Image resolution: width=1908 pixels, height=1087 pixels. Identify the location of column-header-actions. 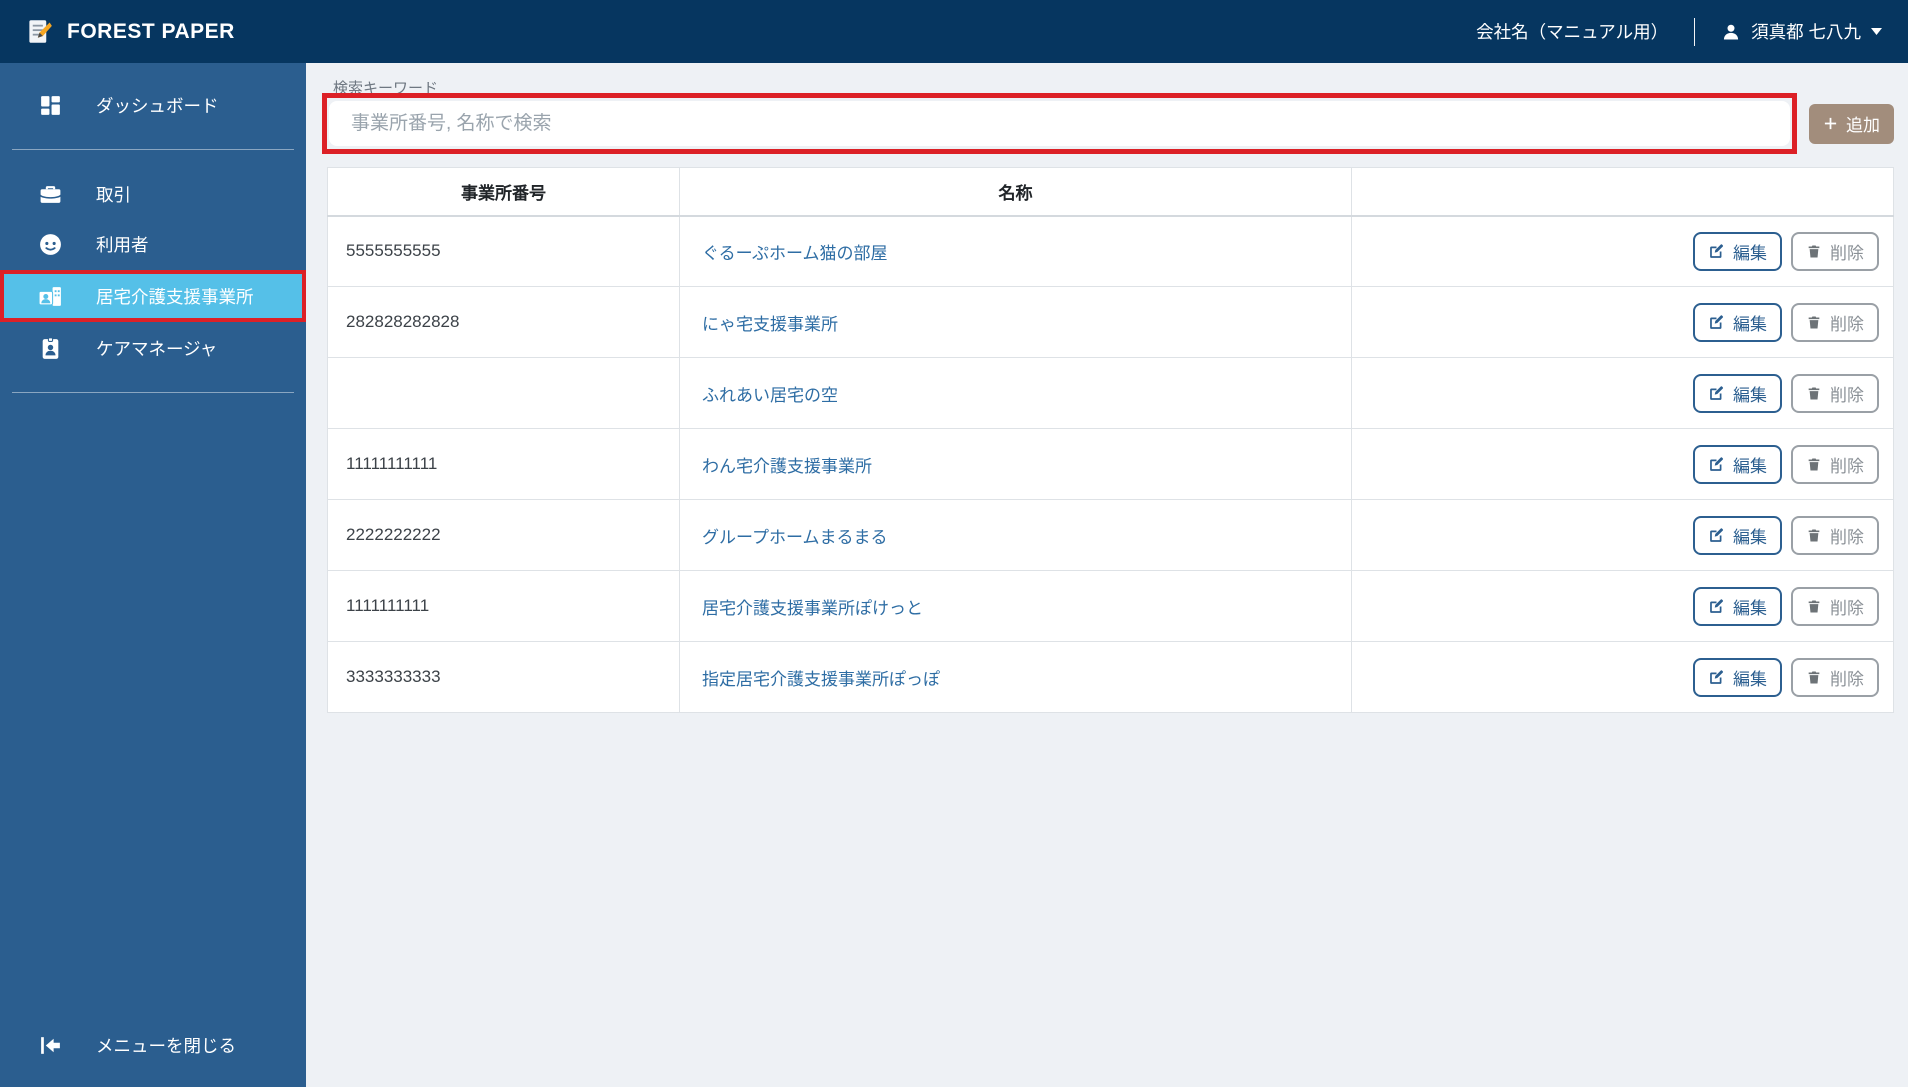
(1622, 192).